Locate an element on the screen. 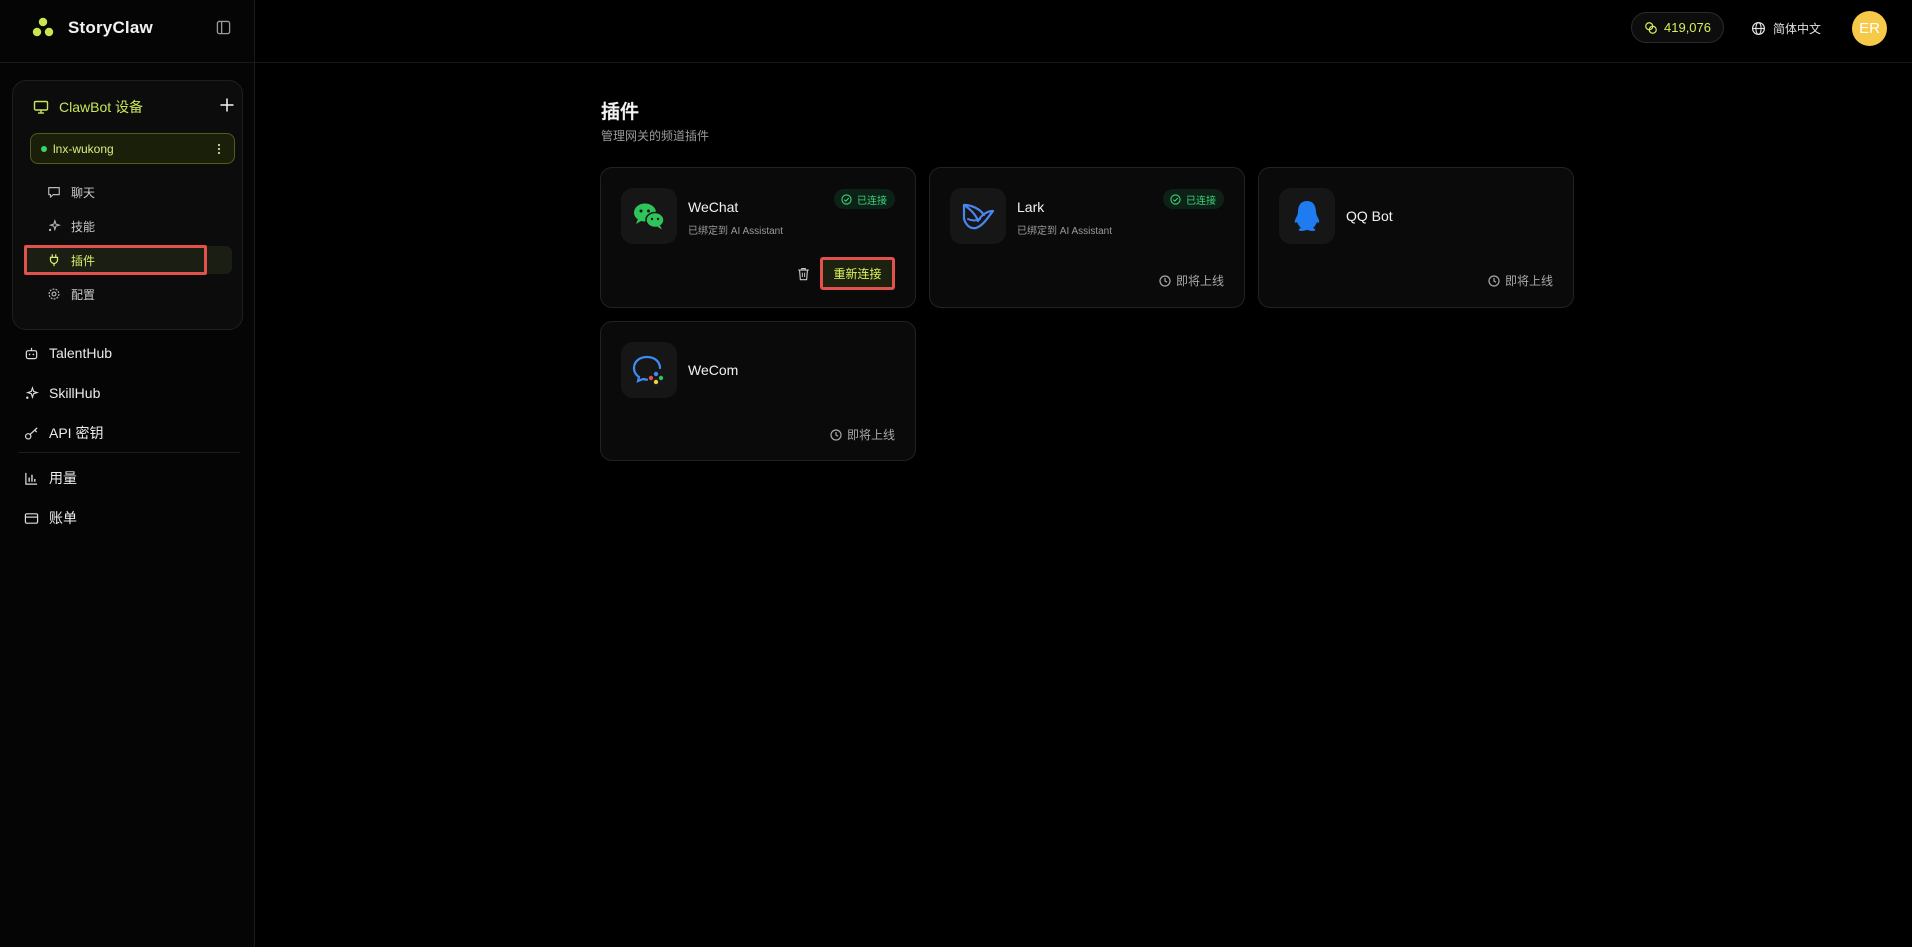  plugin-card-wechat: WeChat 已绑定到 AI Assistant 已连接 重新连接 is located at coordinates (758, 237).